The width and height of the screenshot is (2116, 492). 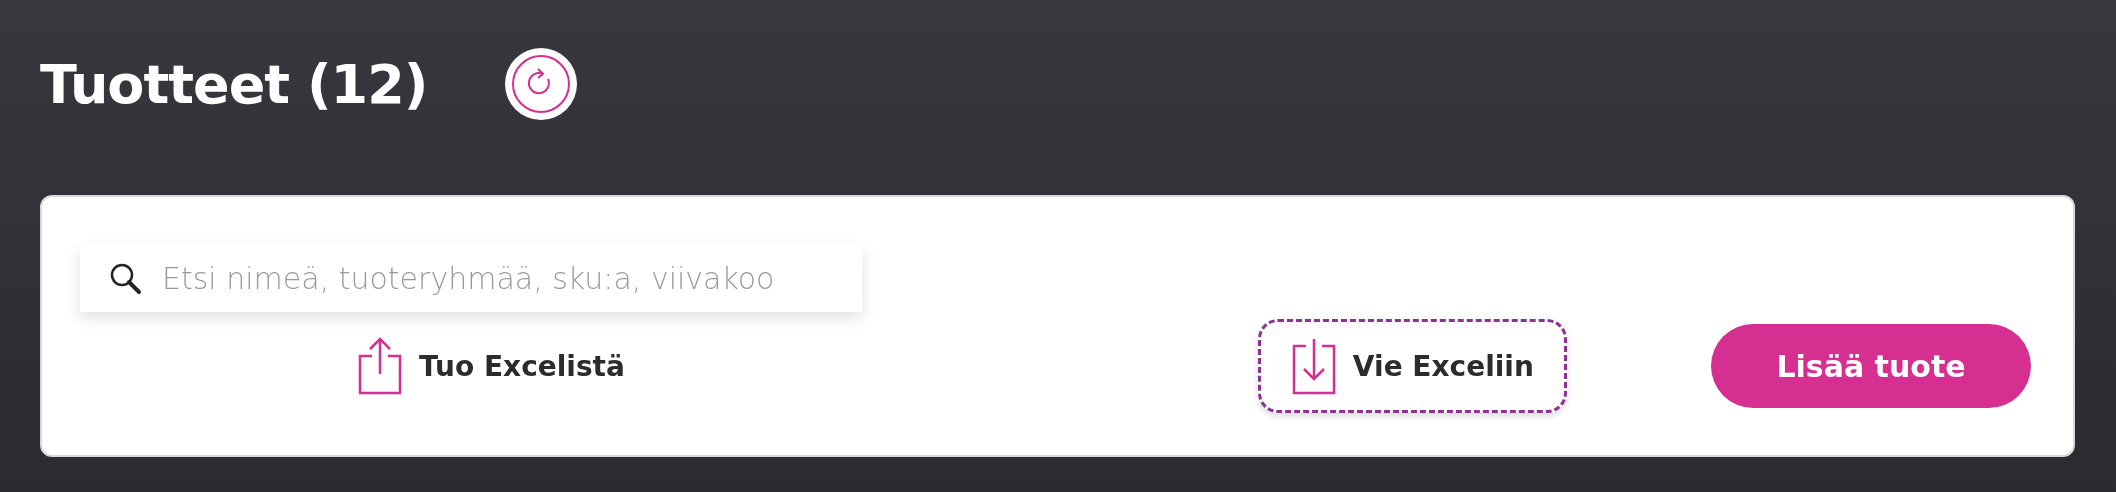 What do you see at coordinates (380, 366) in the screenshot?
I see `upload-icon` at bounding box center [380, 366].